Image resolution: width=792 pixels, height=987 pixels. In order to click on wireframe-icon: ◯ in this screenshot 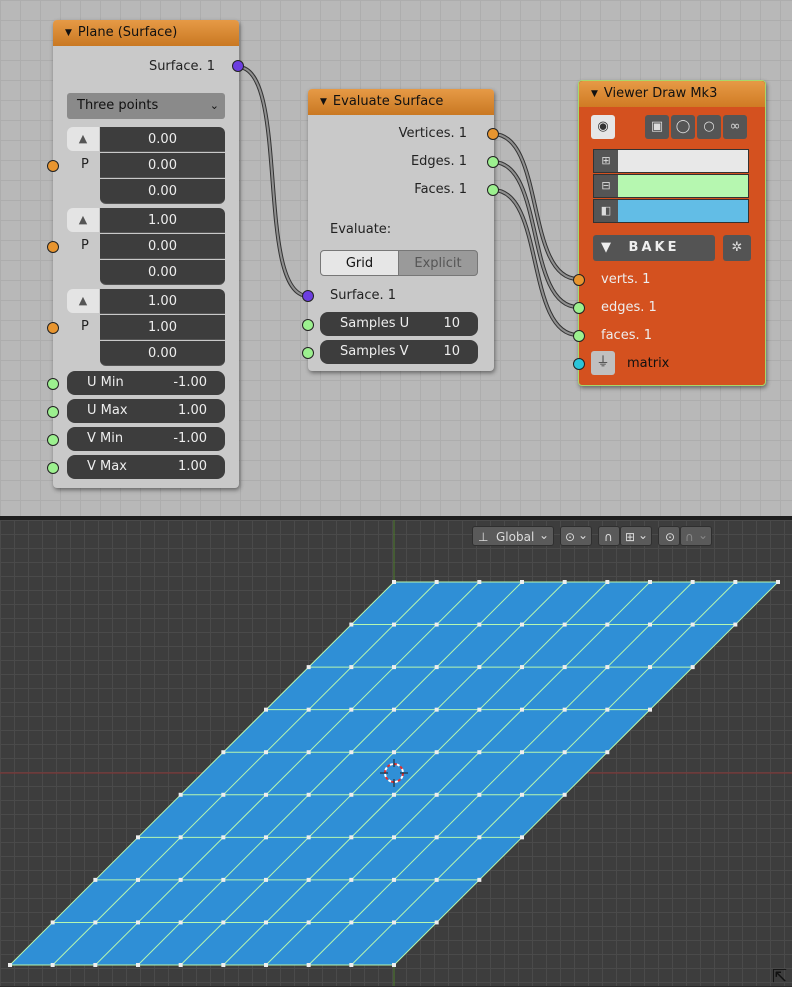, I will do `click(683, 127)`.